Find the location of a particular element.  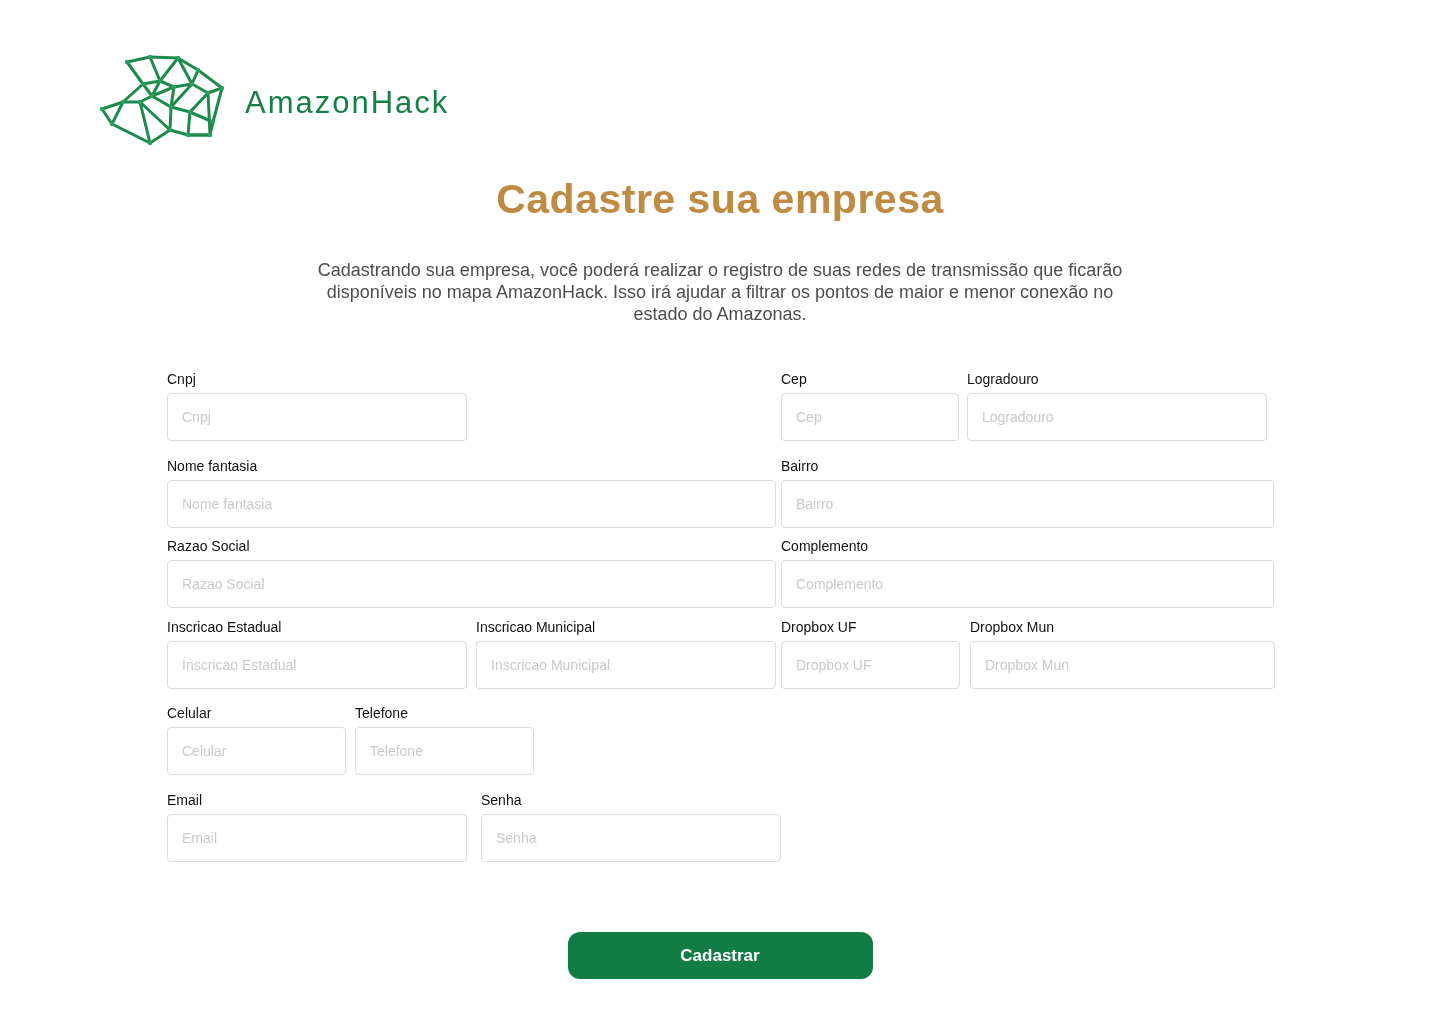

field-label: Inscricao Municipal is located at coordinates (536, 627).